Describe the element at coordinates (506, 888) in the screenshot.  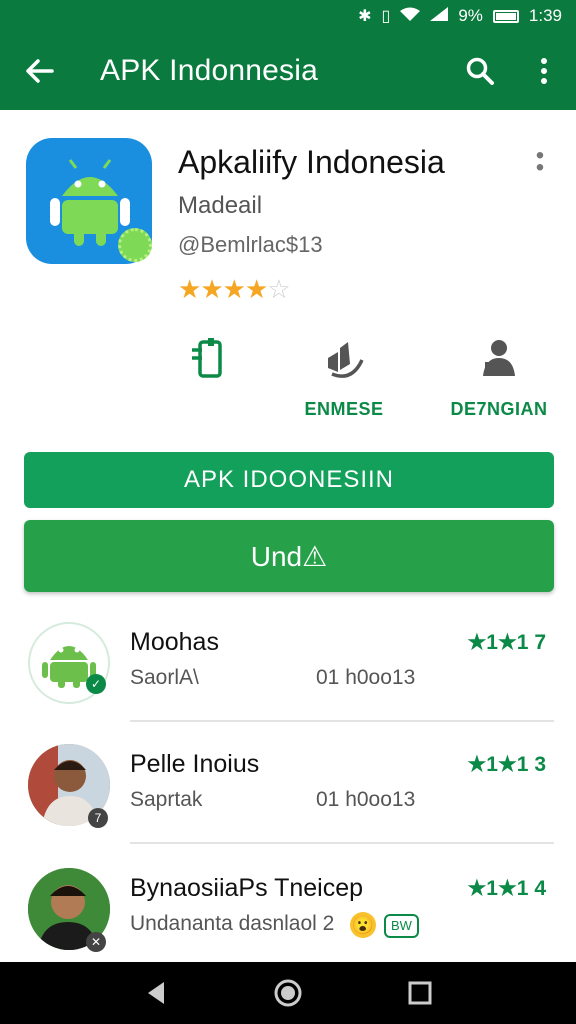
I see `review-rating: ★1★1 4` at that location.